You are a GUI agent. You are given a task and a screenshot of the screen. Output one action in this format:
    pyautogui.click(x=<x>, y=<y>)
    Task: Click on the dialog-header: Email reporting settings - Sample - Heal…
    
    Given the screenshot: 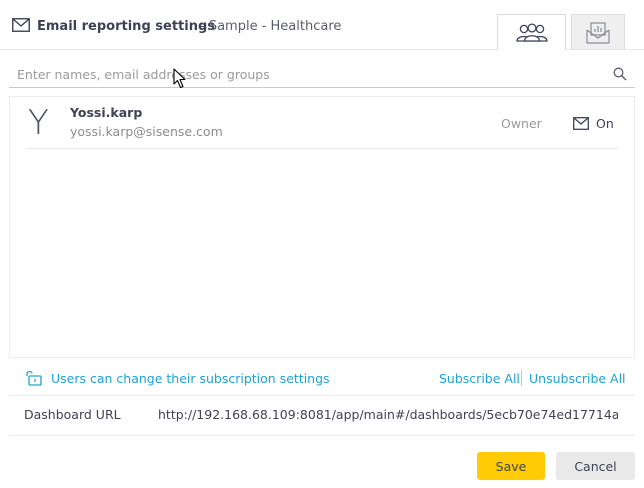 What is the action you would take?
    pyautogui.click(x=322, y=25)
    